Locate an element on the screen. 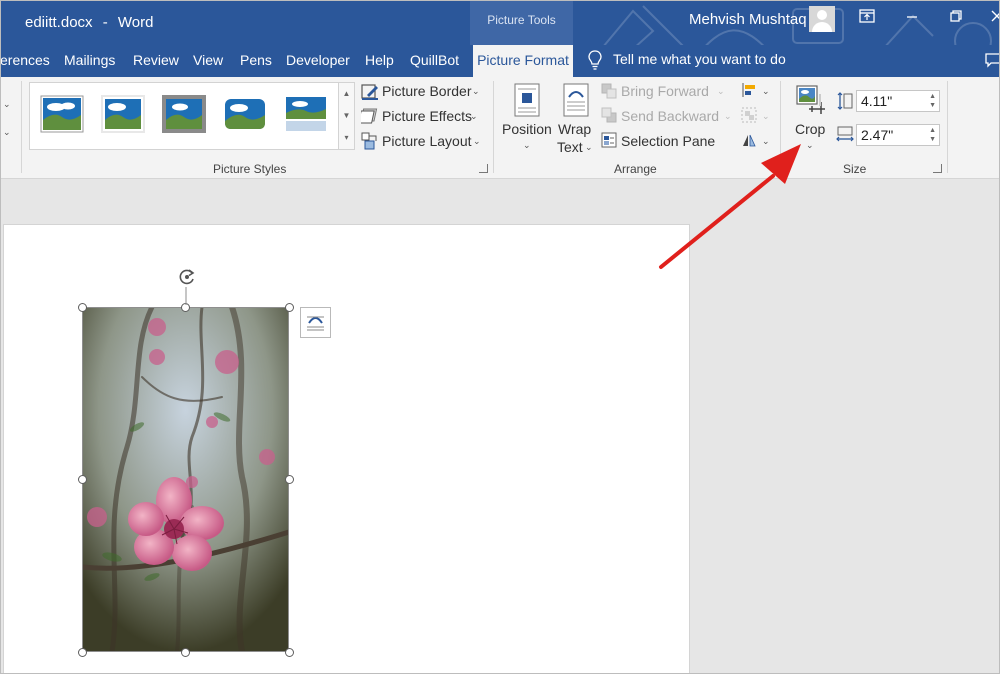 Image resolution: width=1000 pixels, height=674 pixels. comments-icon is located at coordinates (992, 60).